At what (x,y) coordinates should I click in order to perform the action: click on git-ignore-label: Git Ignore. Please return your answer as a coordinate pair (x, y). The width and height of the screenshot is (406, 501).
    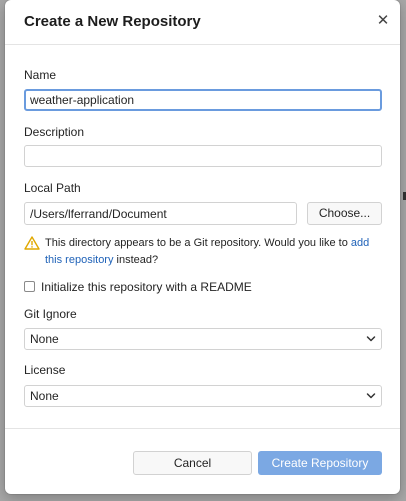
    Looking at the image, I should click on (50, 314).